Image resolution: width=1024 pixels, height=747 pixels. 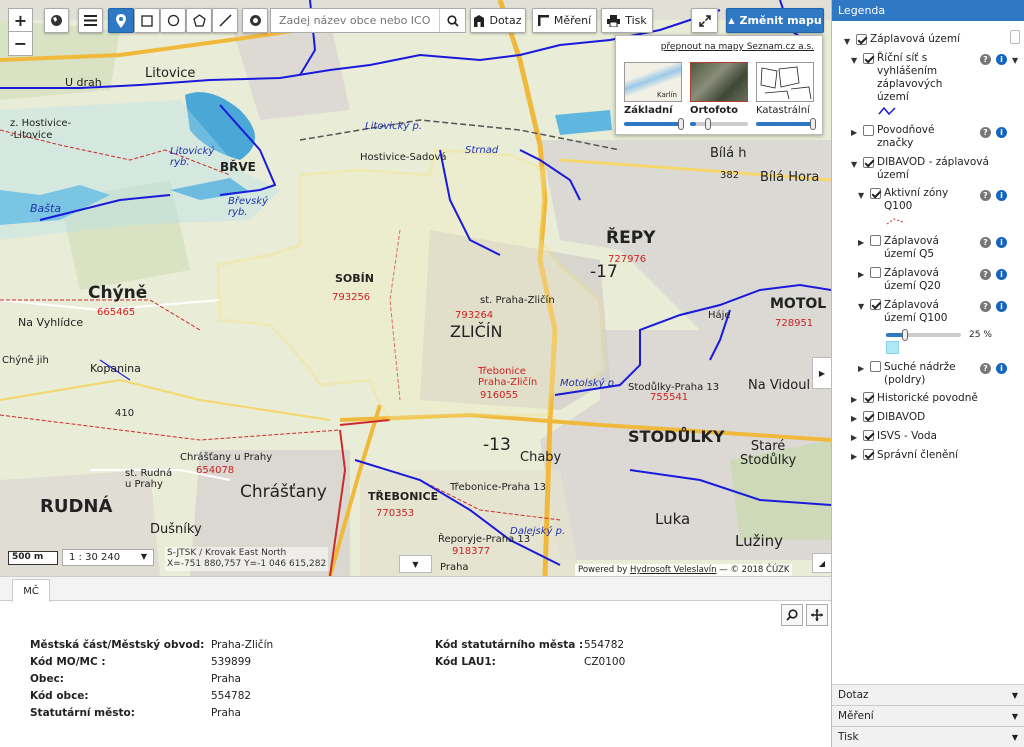 I want to click on caret-right-icon: ▶, so click(x=822, y=373).